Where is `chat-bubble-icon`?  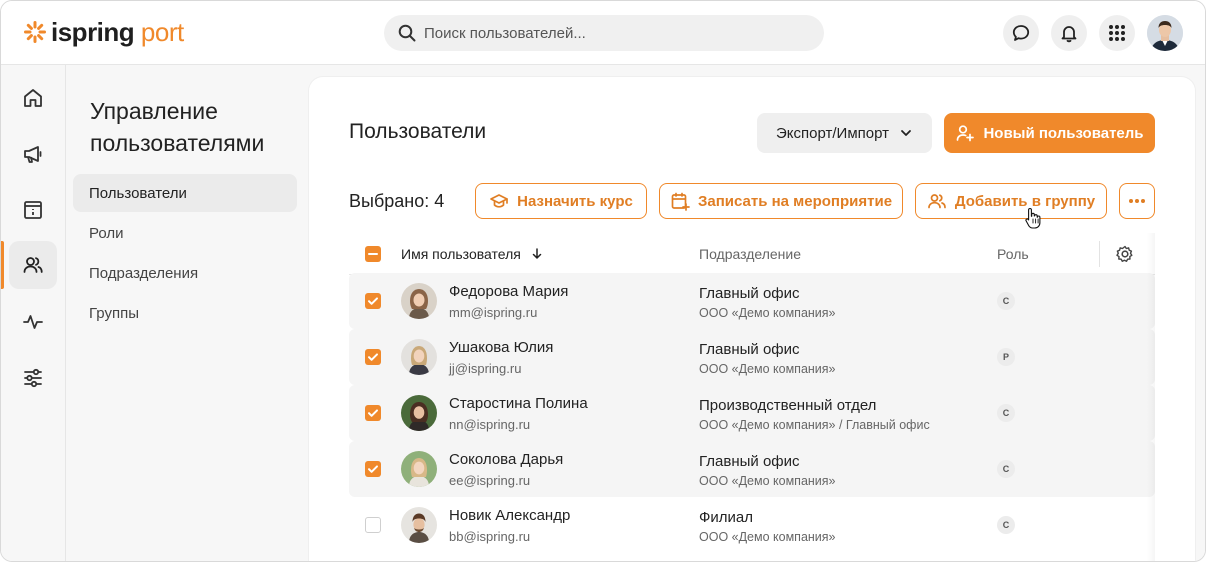 chat-bubble-icon is located at coordinates (1021, 33).